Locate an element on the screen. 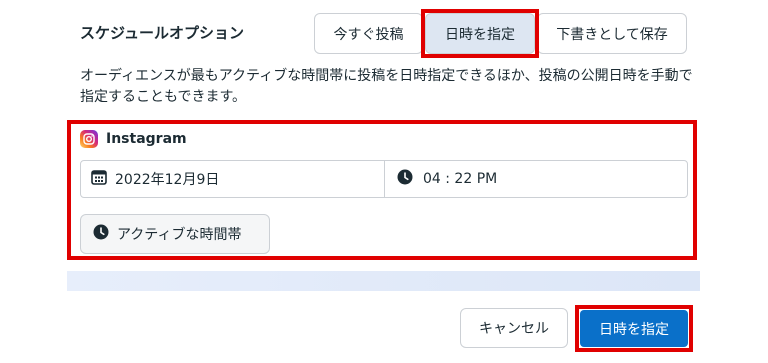 The height and width of the screenshot is (363, 768). highlight-box-schedule-tab is located at coordinates (480, 33).